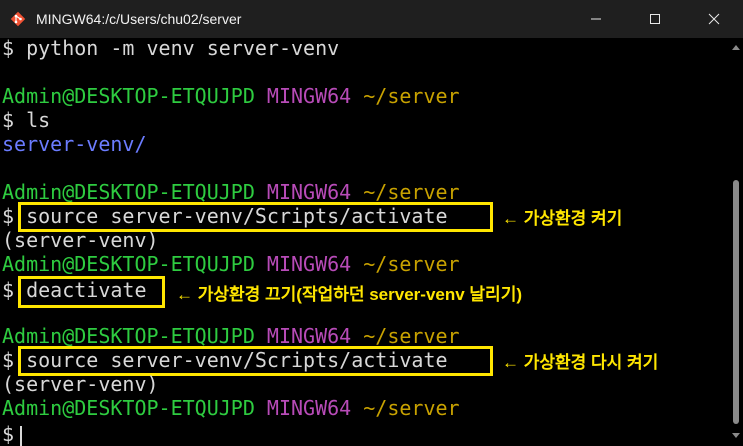 The image size is (743, 446). I want to click on maximize-button, so click(655, 19).